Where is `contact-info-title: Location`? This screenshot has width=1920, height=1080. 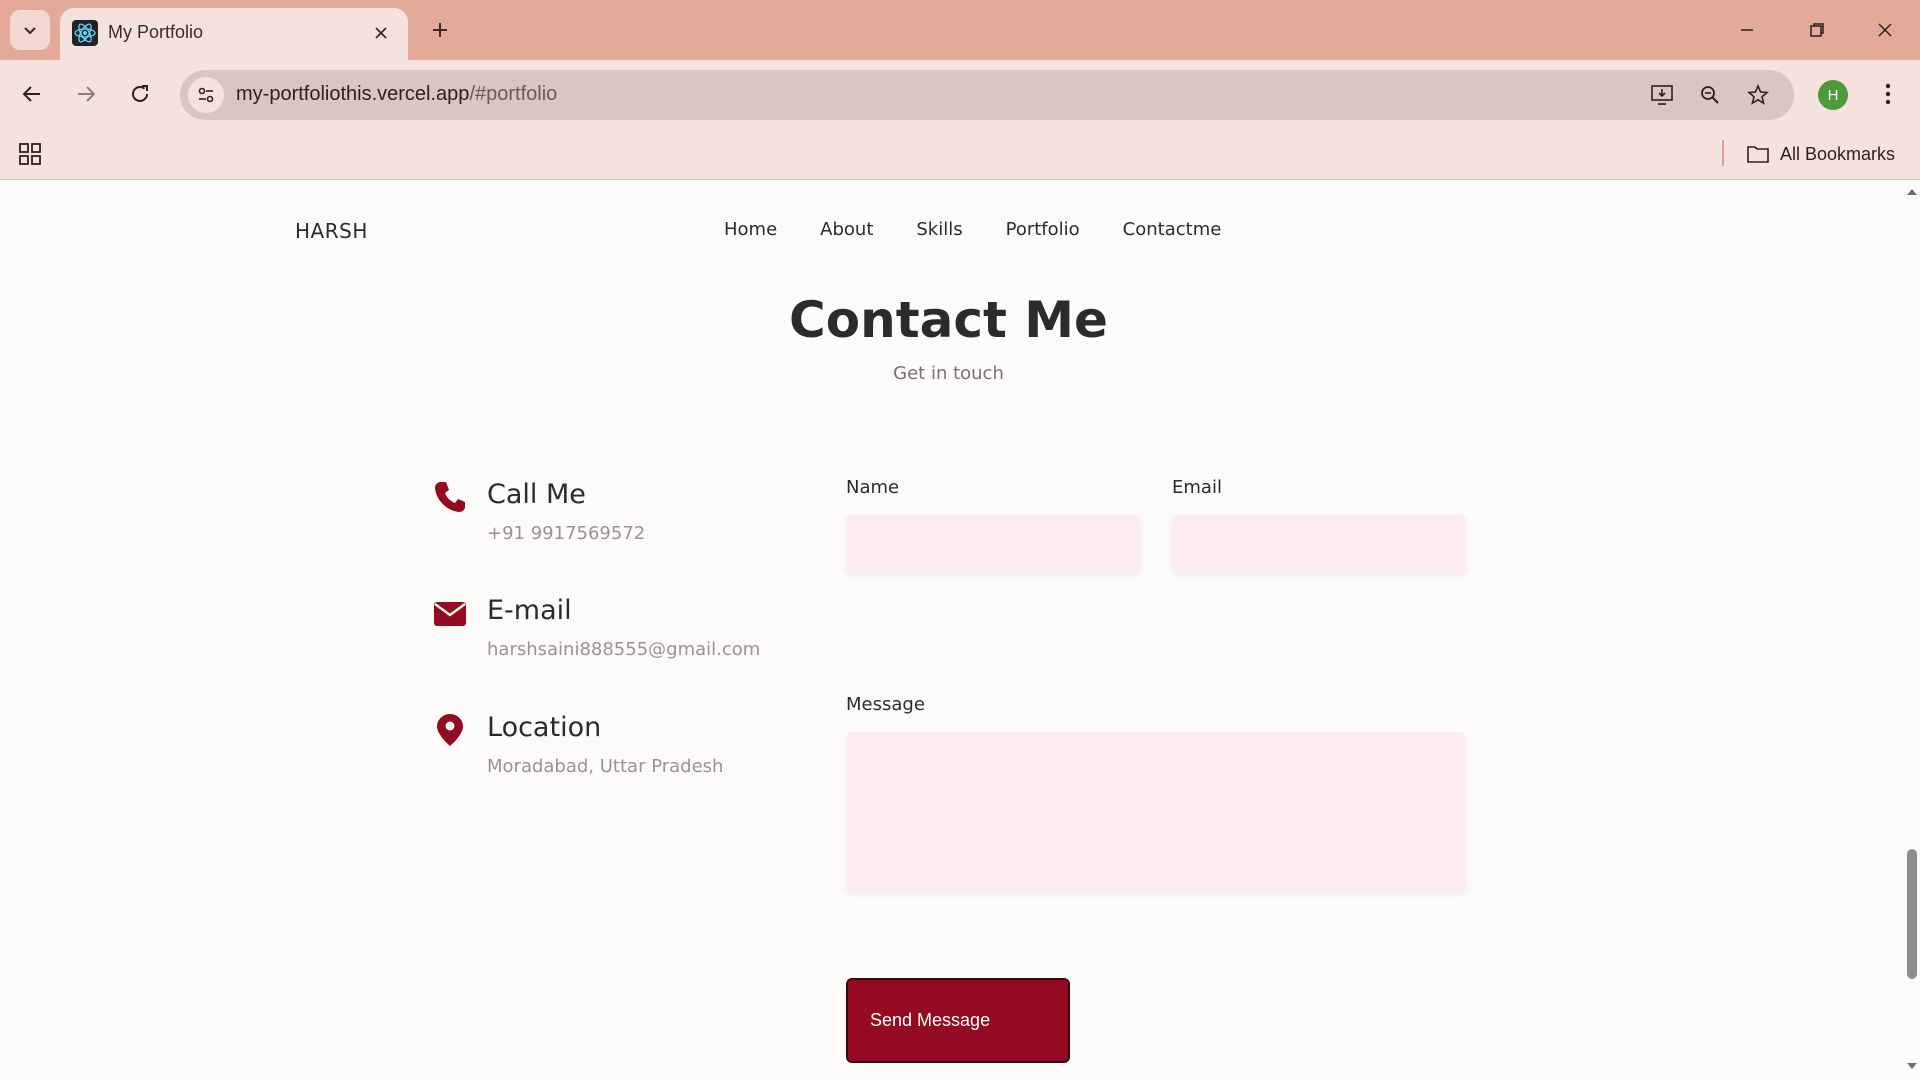 contact-info-title: Location is located at coordinates (544, 727).